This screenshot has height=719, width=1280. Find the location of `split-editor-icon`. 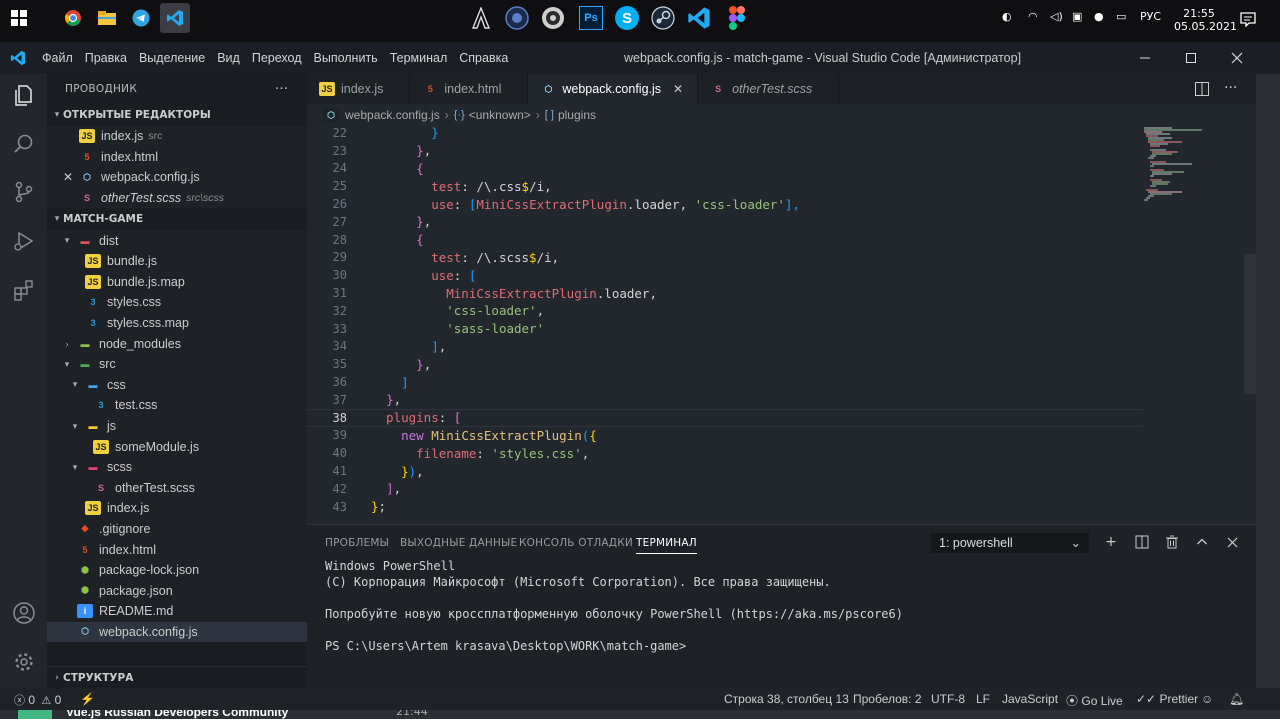

split-editor-icon is located at coordinates (1202, 90).